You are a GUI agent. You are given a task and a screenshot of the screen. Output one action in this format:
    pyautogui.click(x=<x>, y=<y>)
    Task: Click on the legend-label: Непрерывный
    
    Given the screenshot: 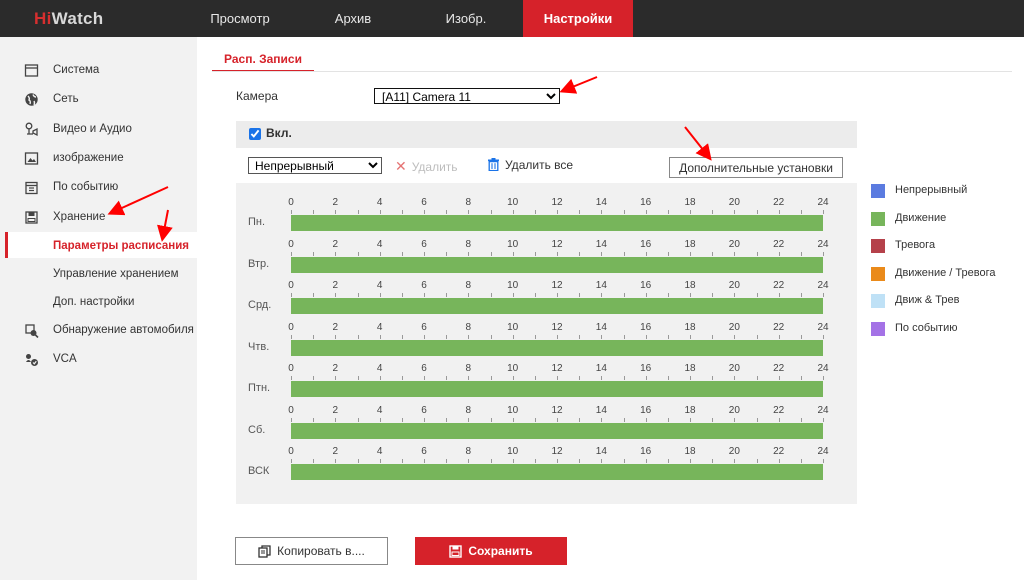 What is the action you would take?
    pyautogui.click(x=931, y=190)
    